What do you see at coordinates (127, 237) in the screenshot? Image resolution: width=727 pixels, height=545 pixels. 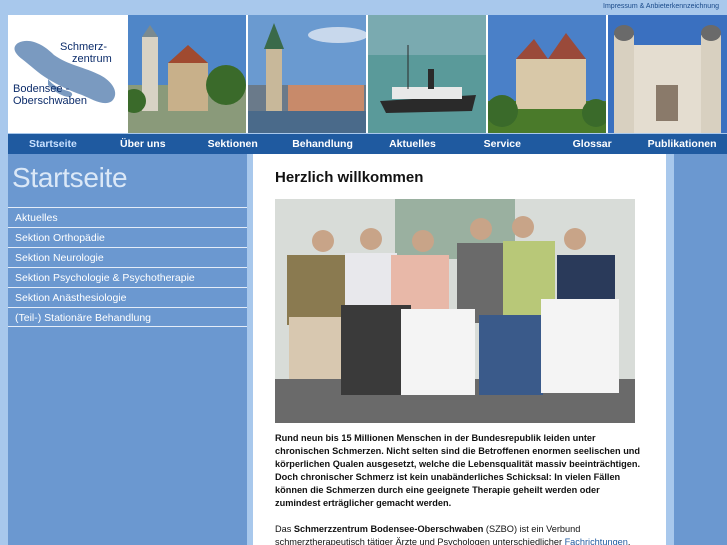 I see `sidebar-item-orthopaedie: Sektion Orthopädie` at bounding box center [127, 237].